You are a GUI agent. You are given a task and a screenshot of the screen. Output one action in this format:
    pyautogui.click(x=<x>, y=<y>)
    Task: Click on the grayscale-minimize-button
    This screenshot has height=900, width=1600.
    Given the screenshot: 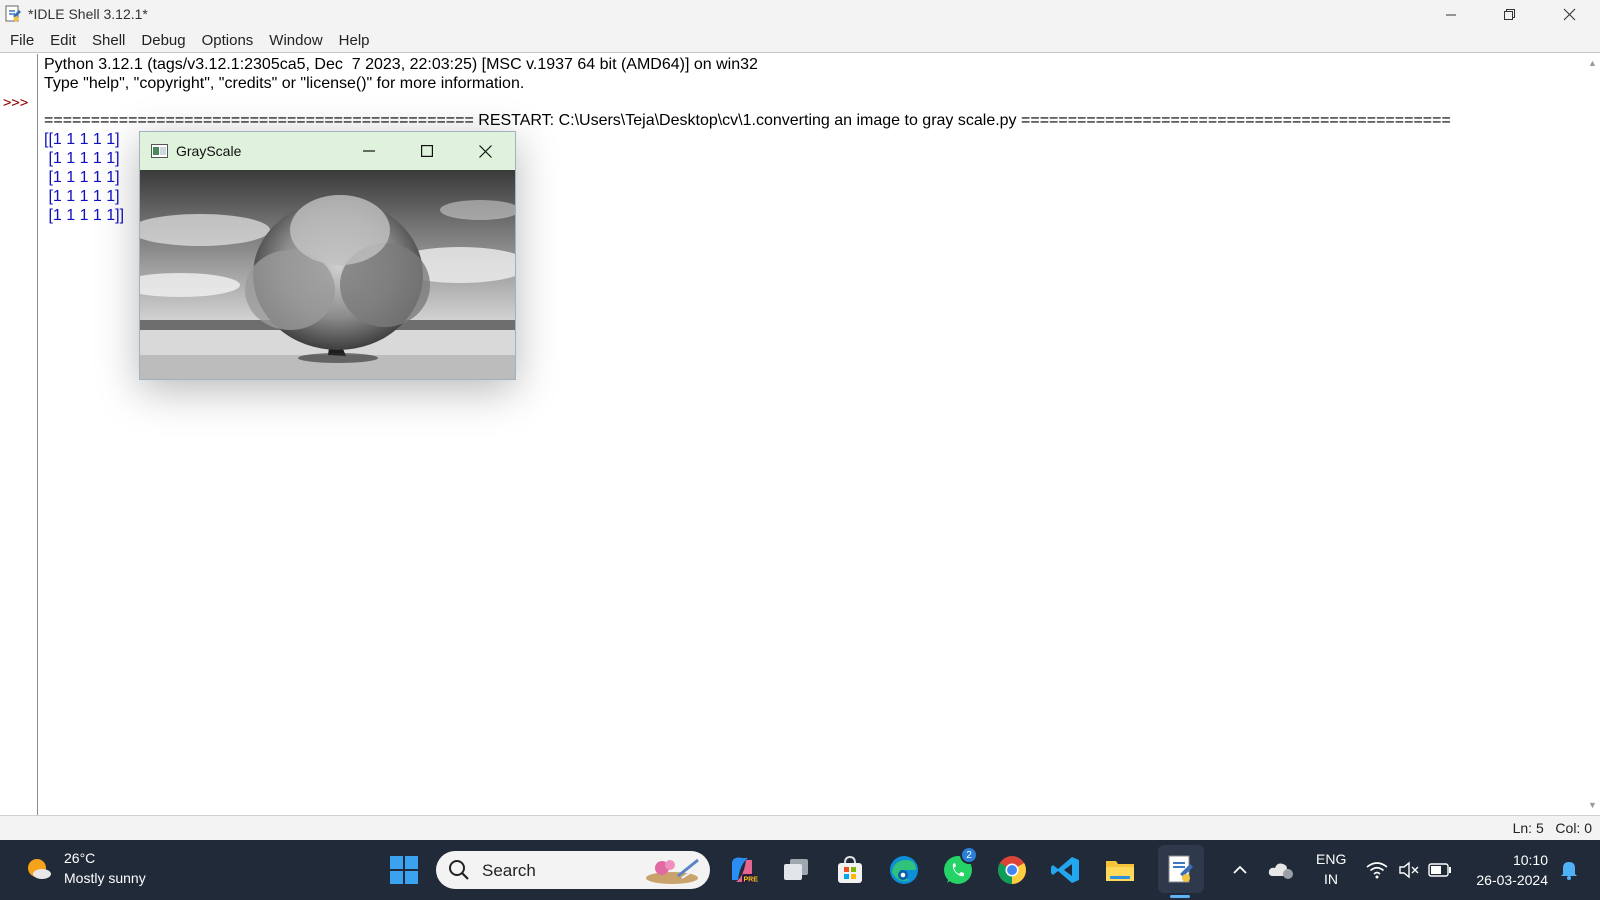 What is the action you would take?
    pyautogui.click(x=369, y=151)
    